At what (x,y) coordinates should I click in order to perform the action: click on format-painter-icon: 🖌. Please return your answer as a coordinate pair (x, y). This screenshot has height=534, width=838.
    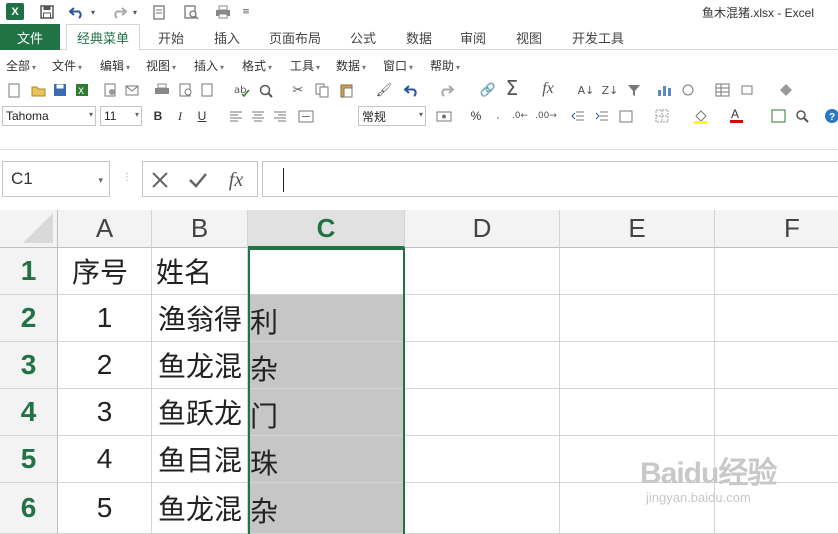
    Looking at the image, I should click on (384, 90).